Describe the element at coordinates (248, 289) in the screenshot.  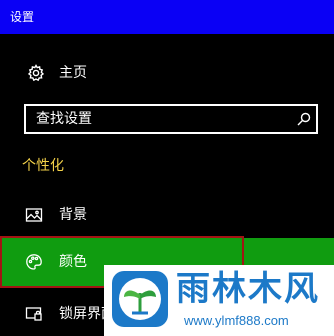
I see `watermark-title: 雨林木风` at that location.